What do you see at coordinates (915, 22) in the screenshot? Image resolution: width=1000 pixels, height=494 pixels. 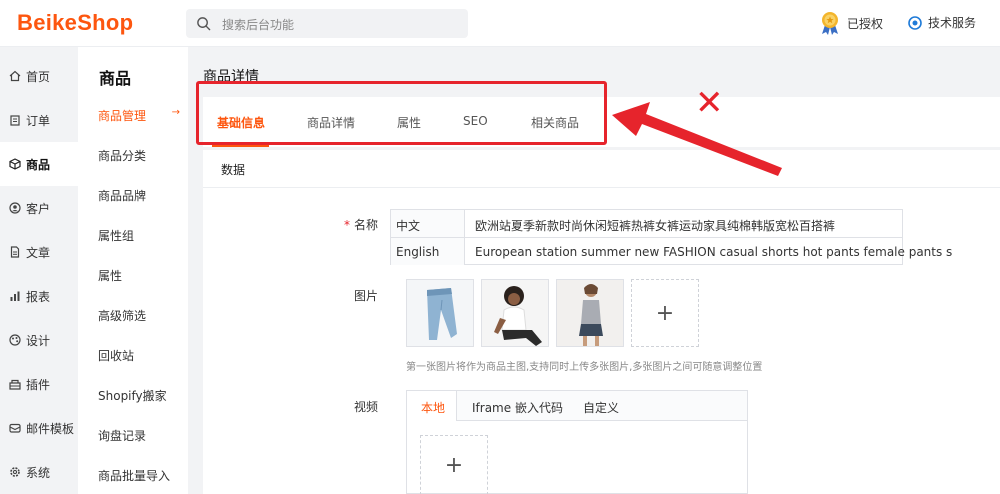 I see `support-icon` at bounding box center [915, 22].